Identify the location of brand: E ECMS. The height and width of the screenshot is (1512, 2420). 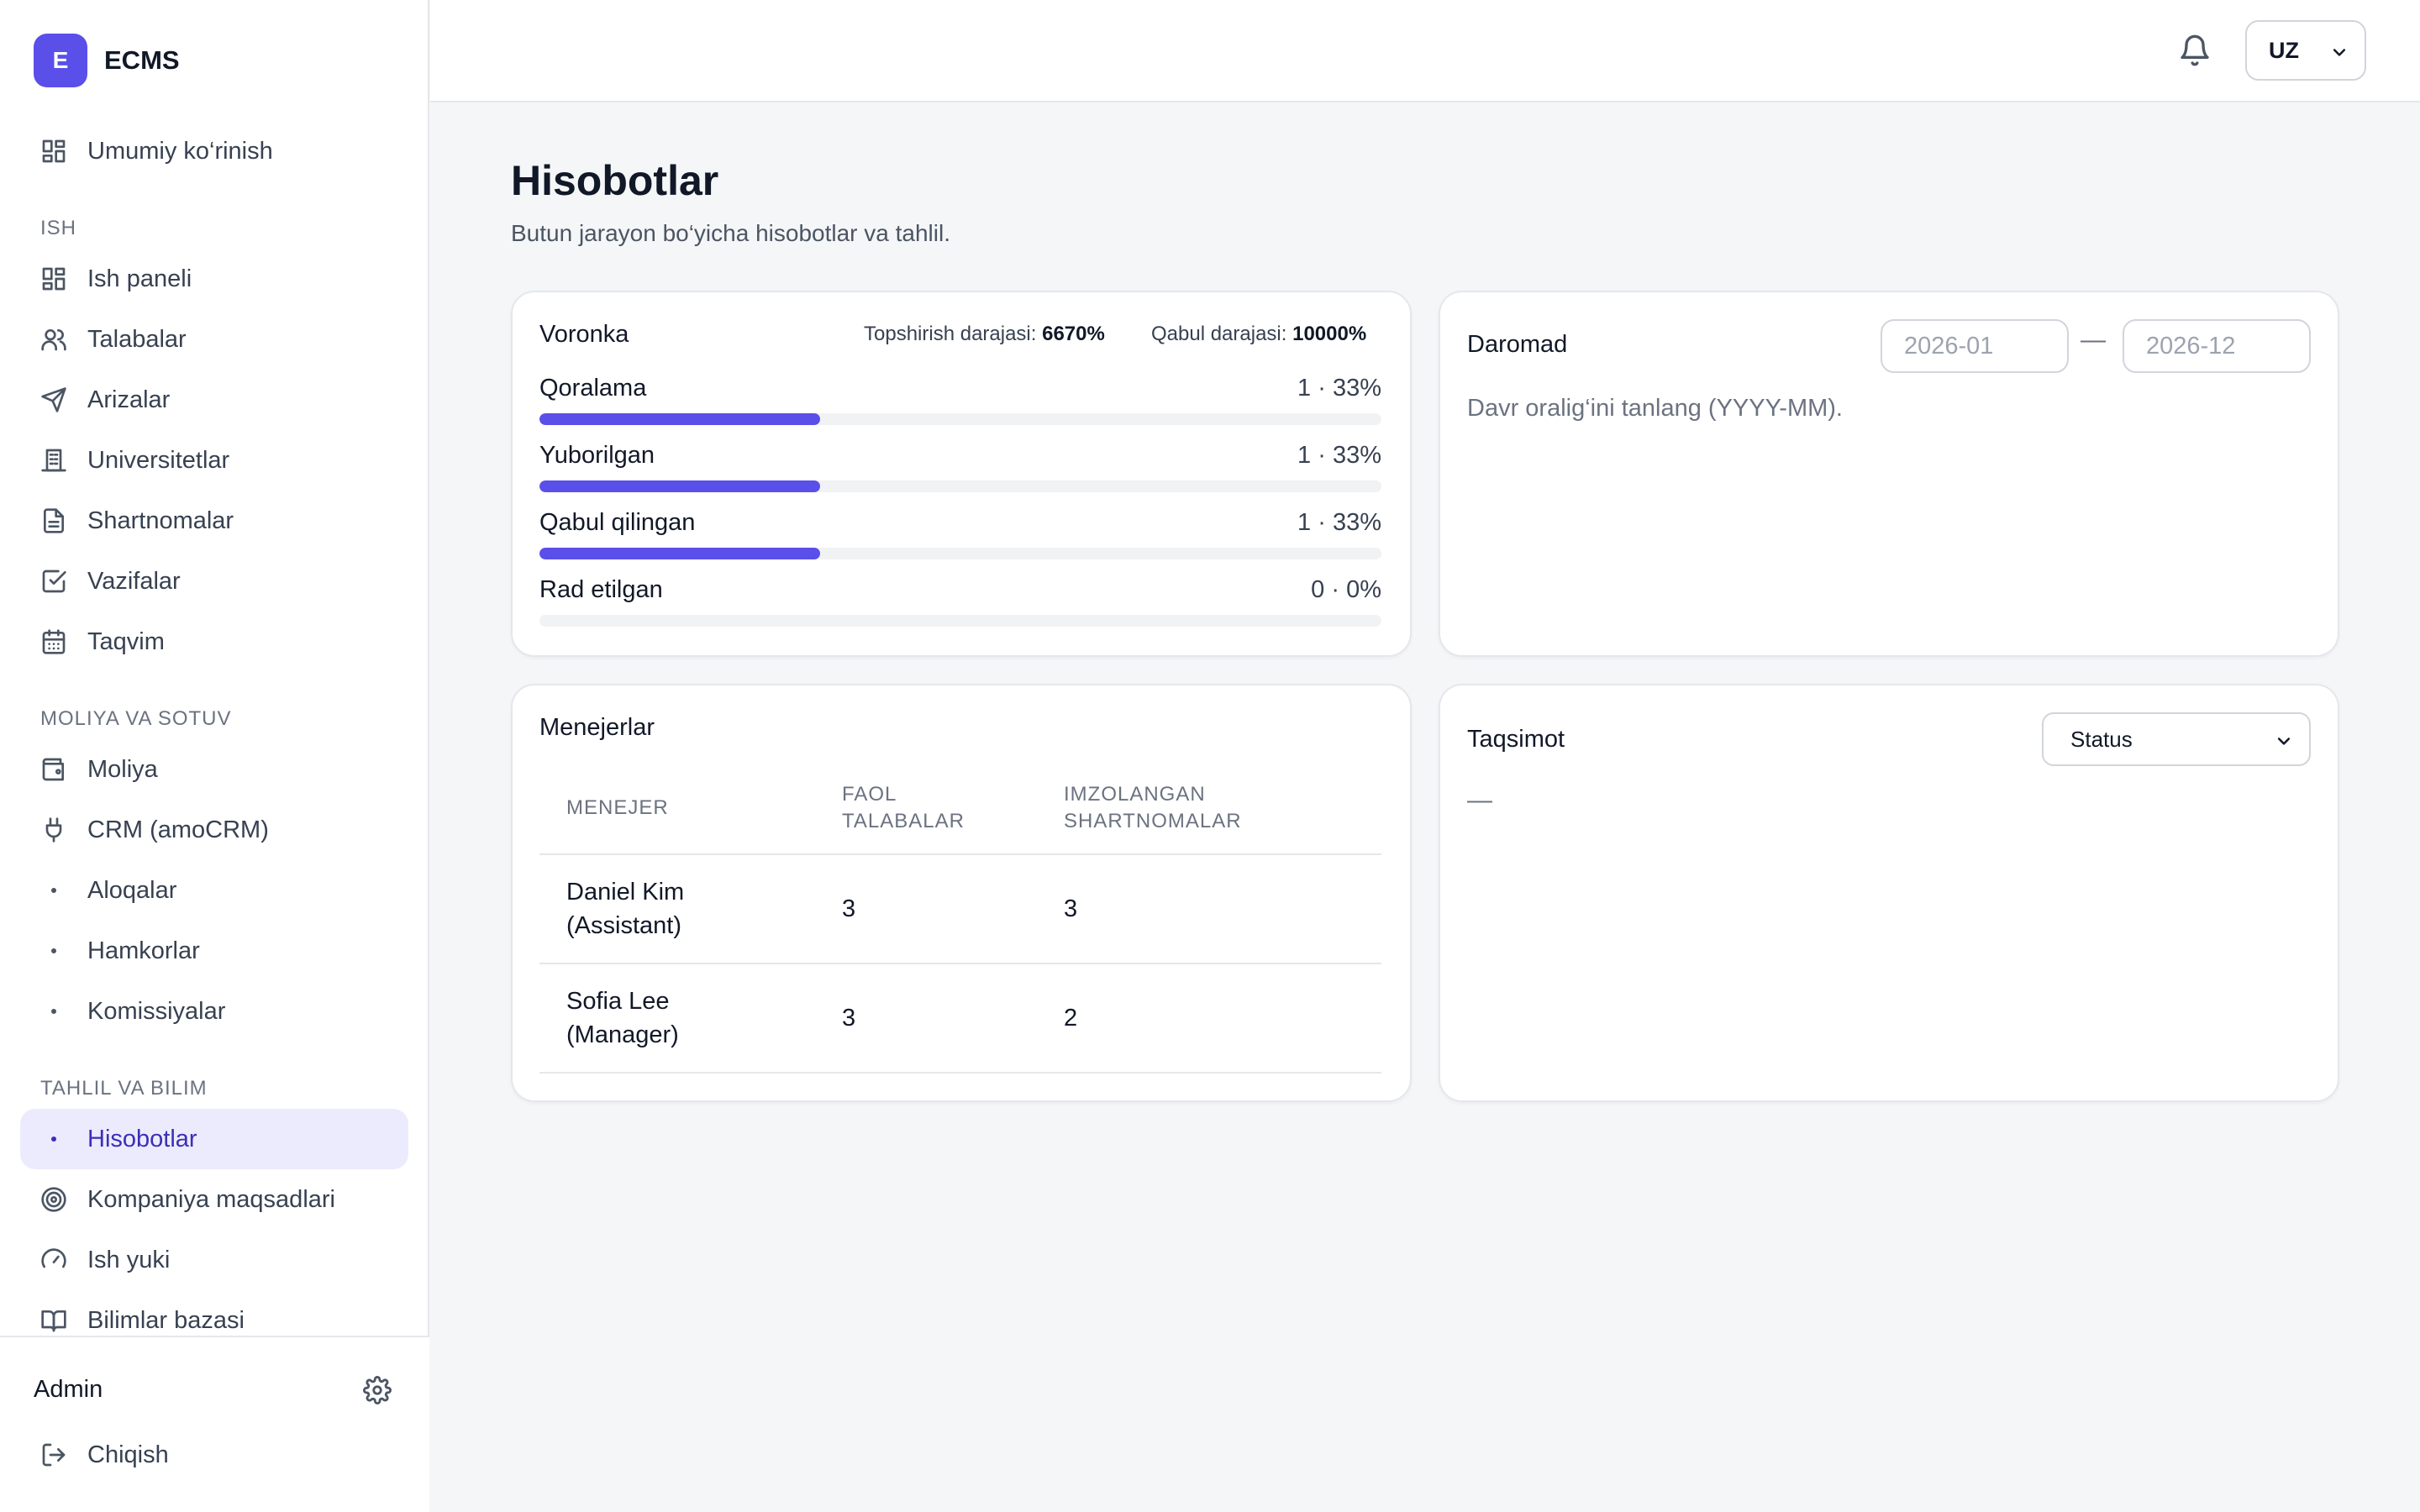
(107, 60).